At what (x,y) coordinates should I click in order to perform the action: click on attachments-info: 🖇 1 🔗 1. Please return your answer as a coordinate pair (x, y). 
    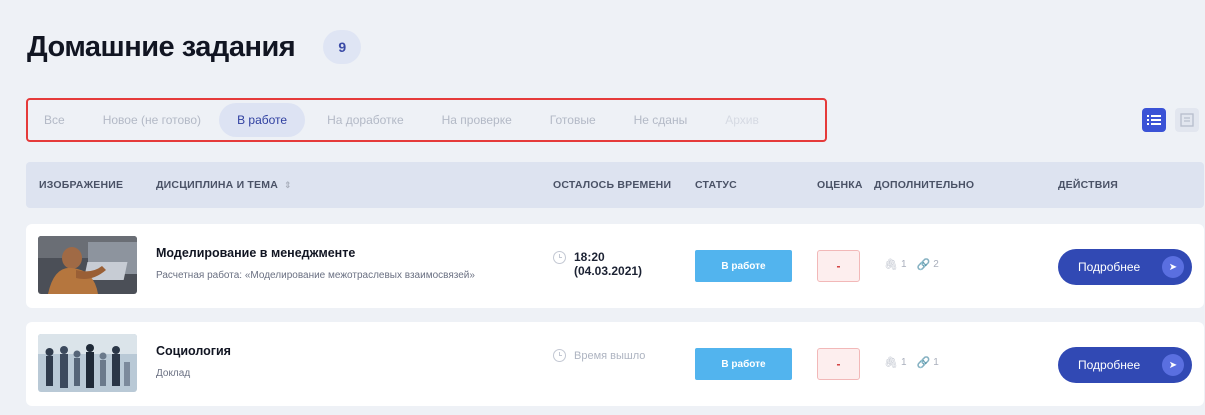
    Looking at the image, I should click on (916, 362).